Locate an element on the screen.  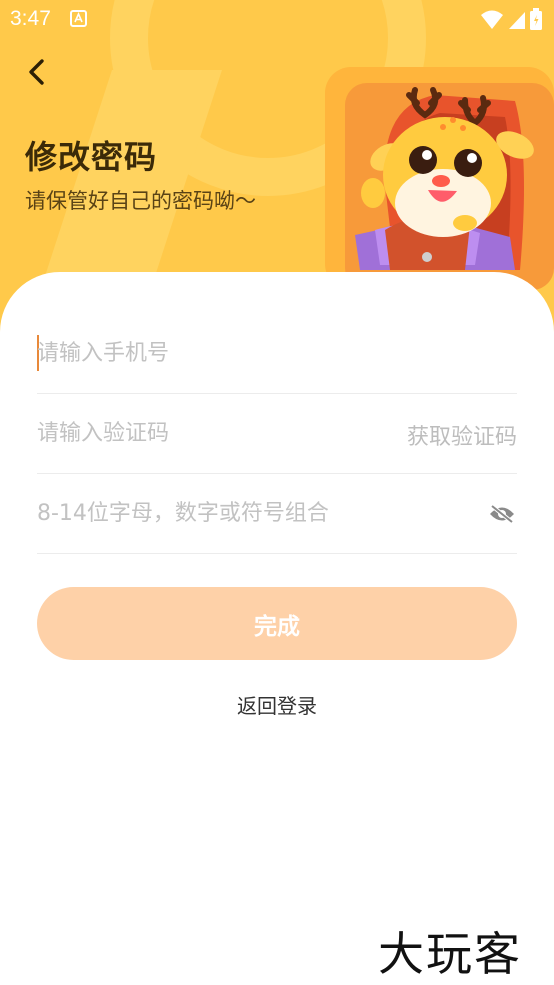
status-icons is located at coordinates (511, 21).